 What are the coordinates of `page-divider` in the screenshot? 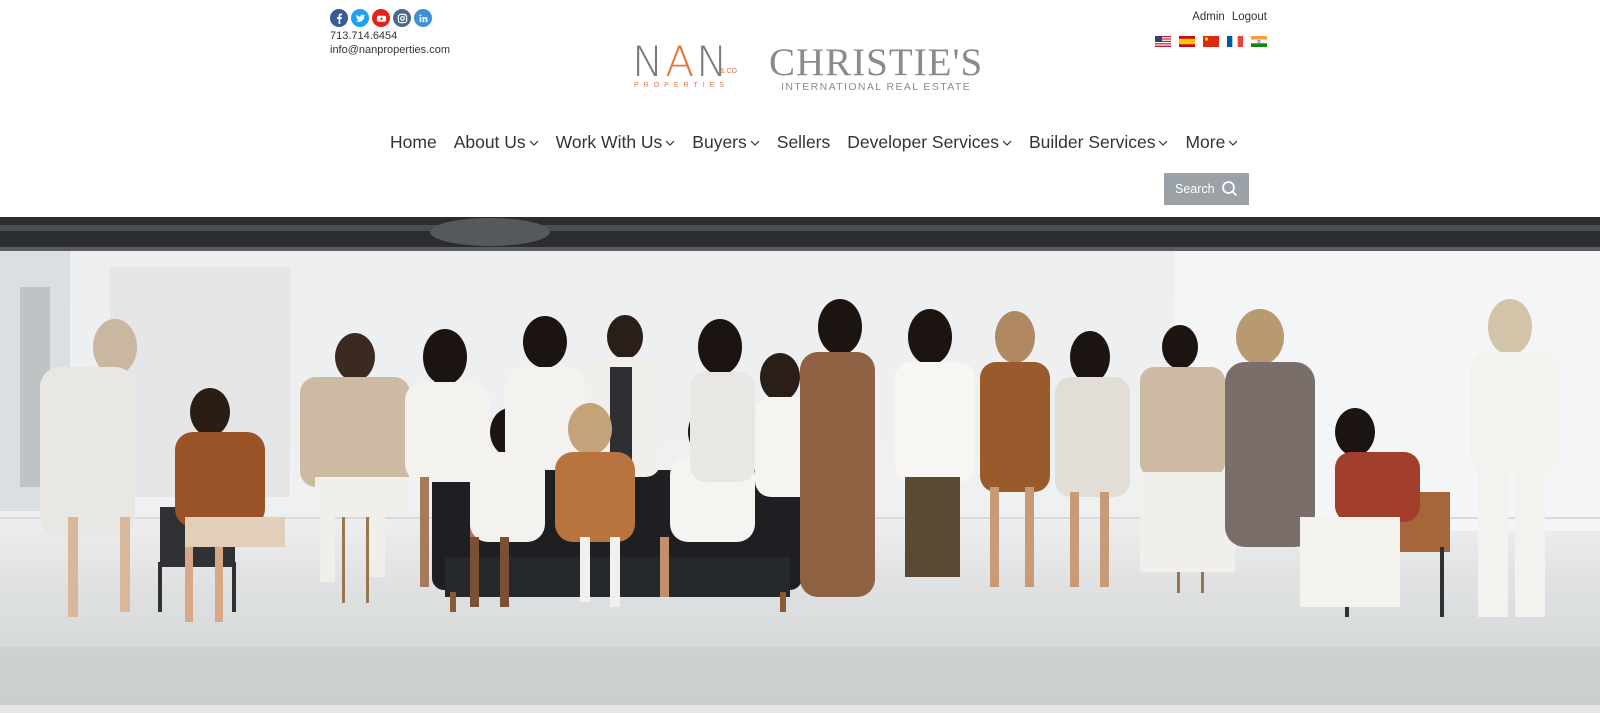 It's located at (800, 709).